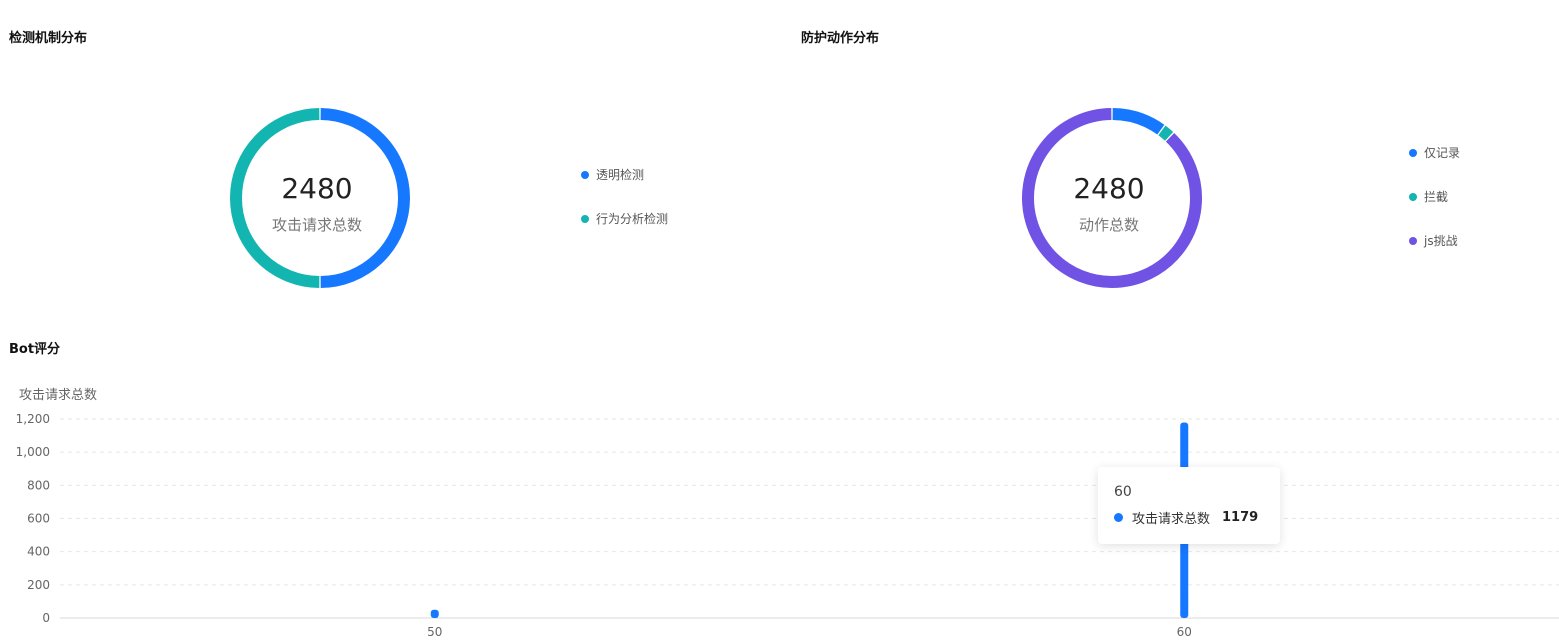  I want to click on legend-item-block: 拦截, so click(1428, 196).